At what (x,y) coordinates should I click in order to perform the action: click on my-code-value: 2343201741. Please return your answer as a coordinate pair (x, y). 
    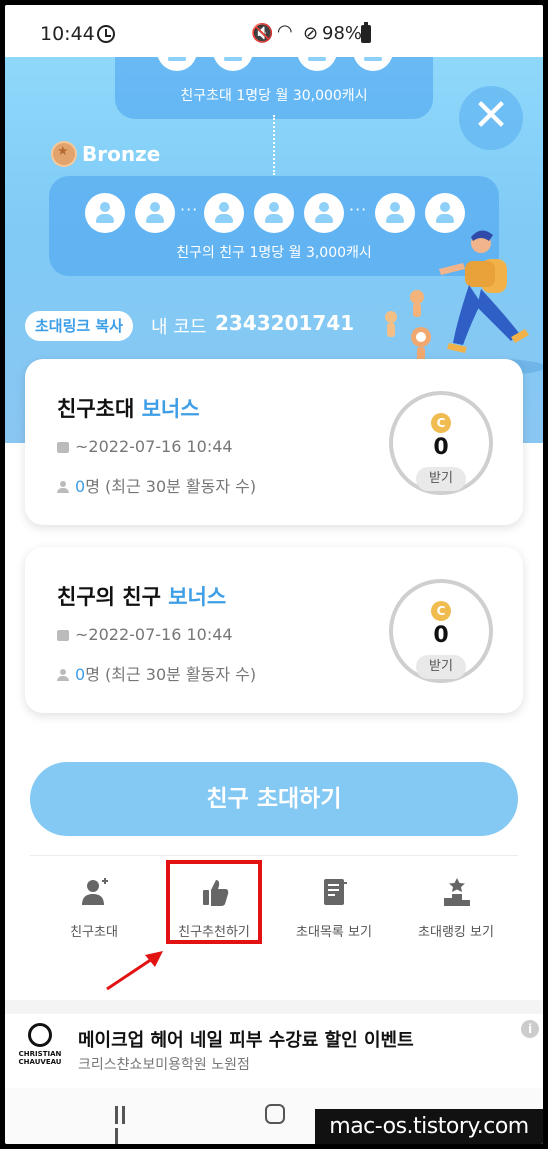
    Looking at the image, I should click on (285, 323).